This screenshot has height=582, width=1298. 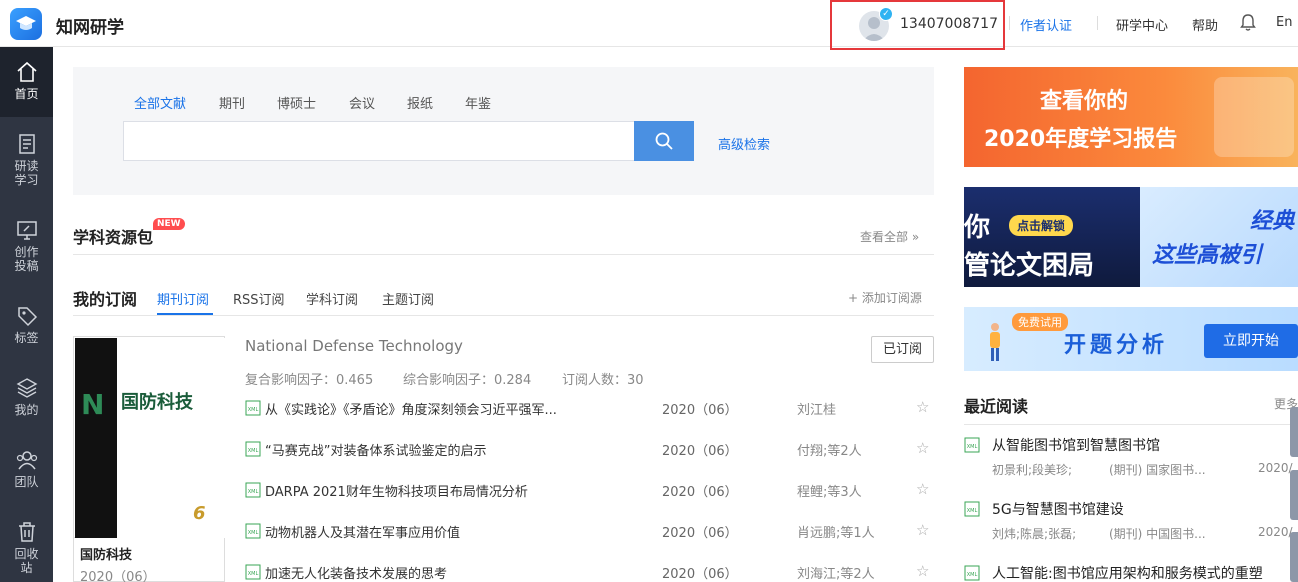 What do you see at coordinates (1142, 24) in the screenshot?
I see `research-center-link: 研学中心` at bounding box center [1142, 24].